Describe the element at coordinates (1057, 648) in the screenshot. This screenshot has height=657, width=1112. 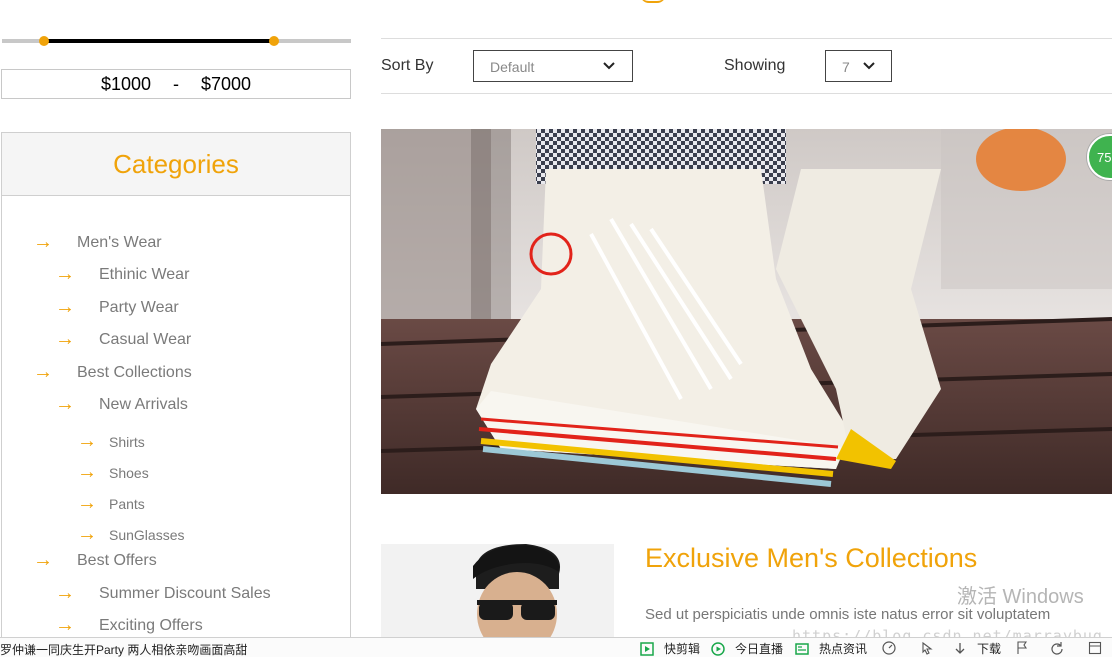
I see `refresh-icon` at that location.